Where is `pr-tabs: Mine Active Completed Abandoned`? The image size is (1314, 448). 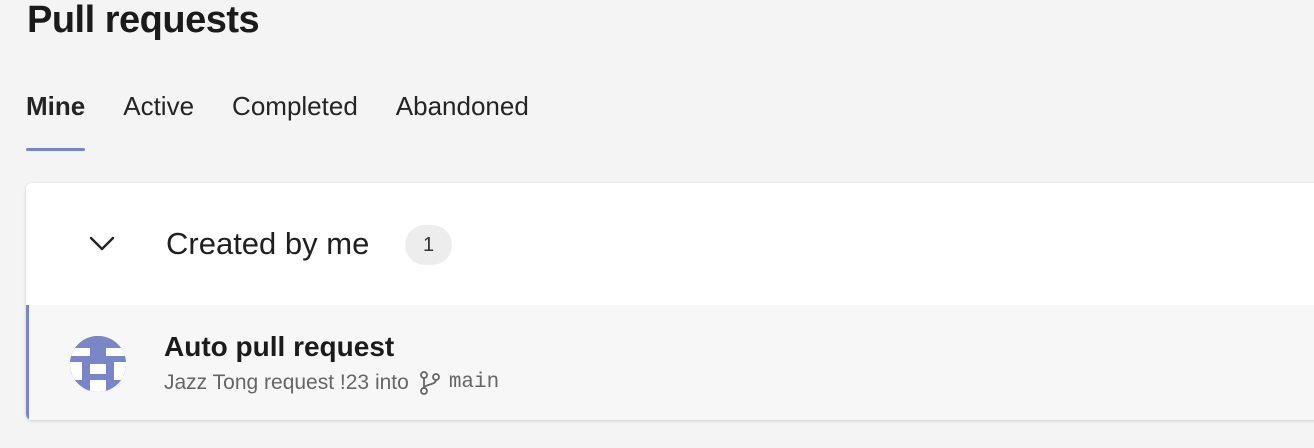
pr-tabs: Mine Active Completed Abandoned is located at coordinates (296, 120).